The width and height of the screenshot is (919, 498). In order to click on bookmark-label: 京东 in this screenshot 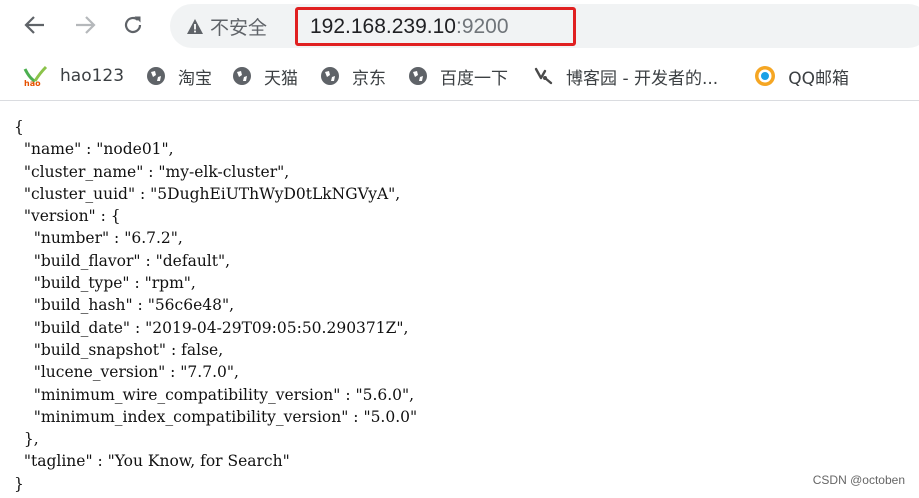, I will do `click(369, 78)`.